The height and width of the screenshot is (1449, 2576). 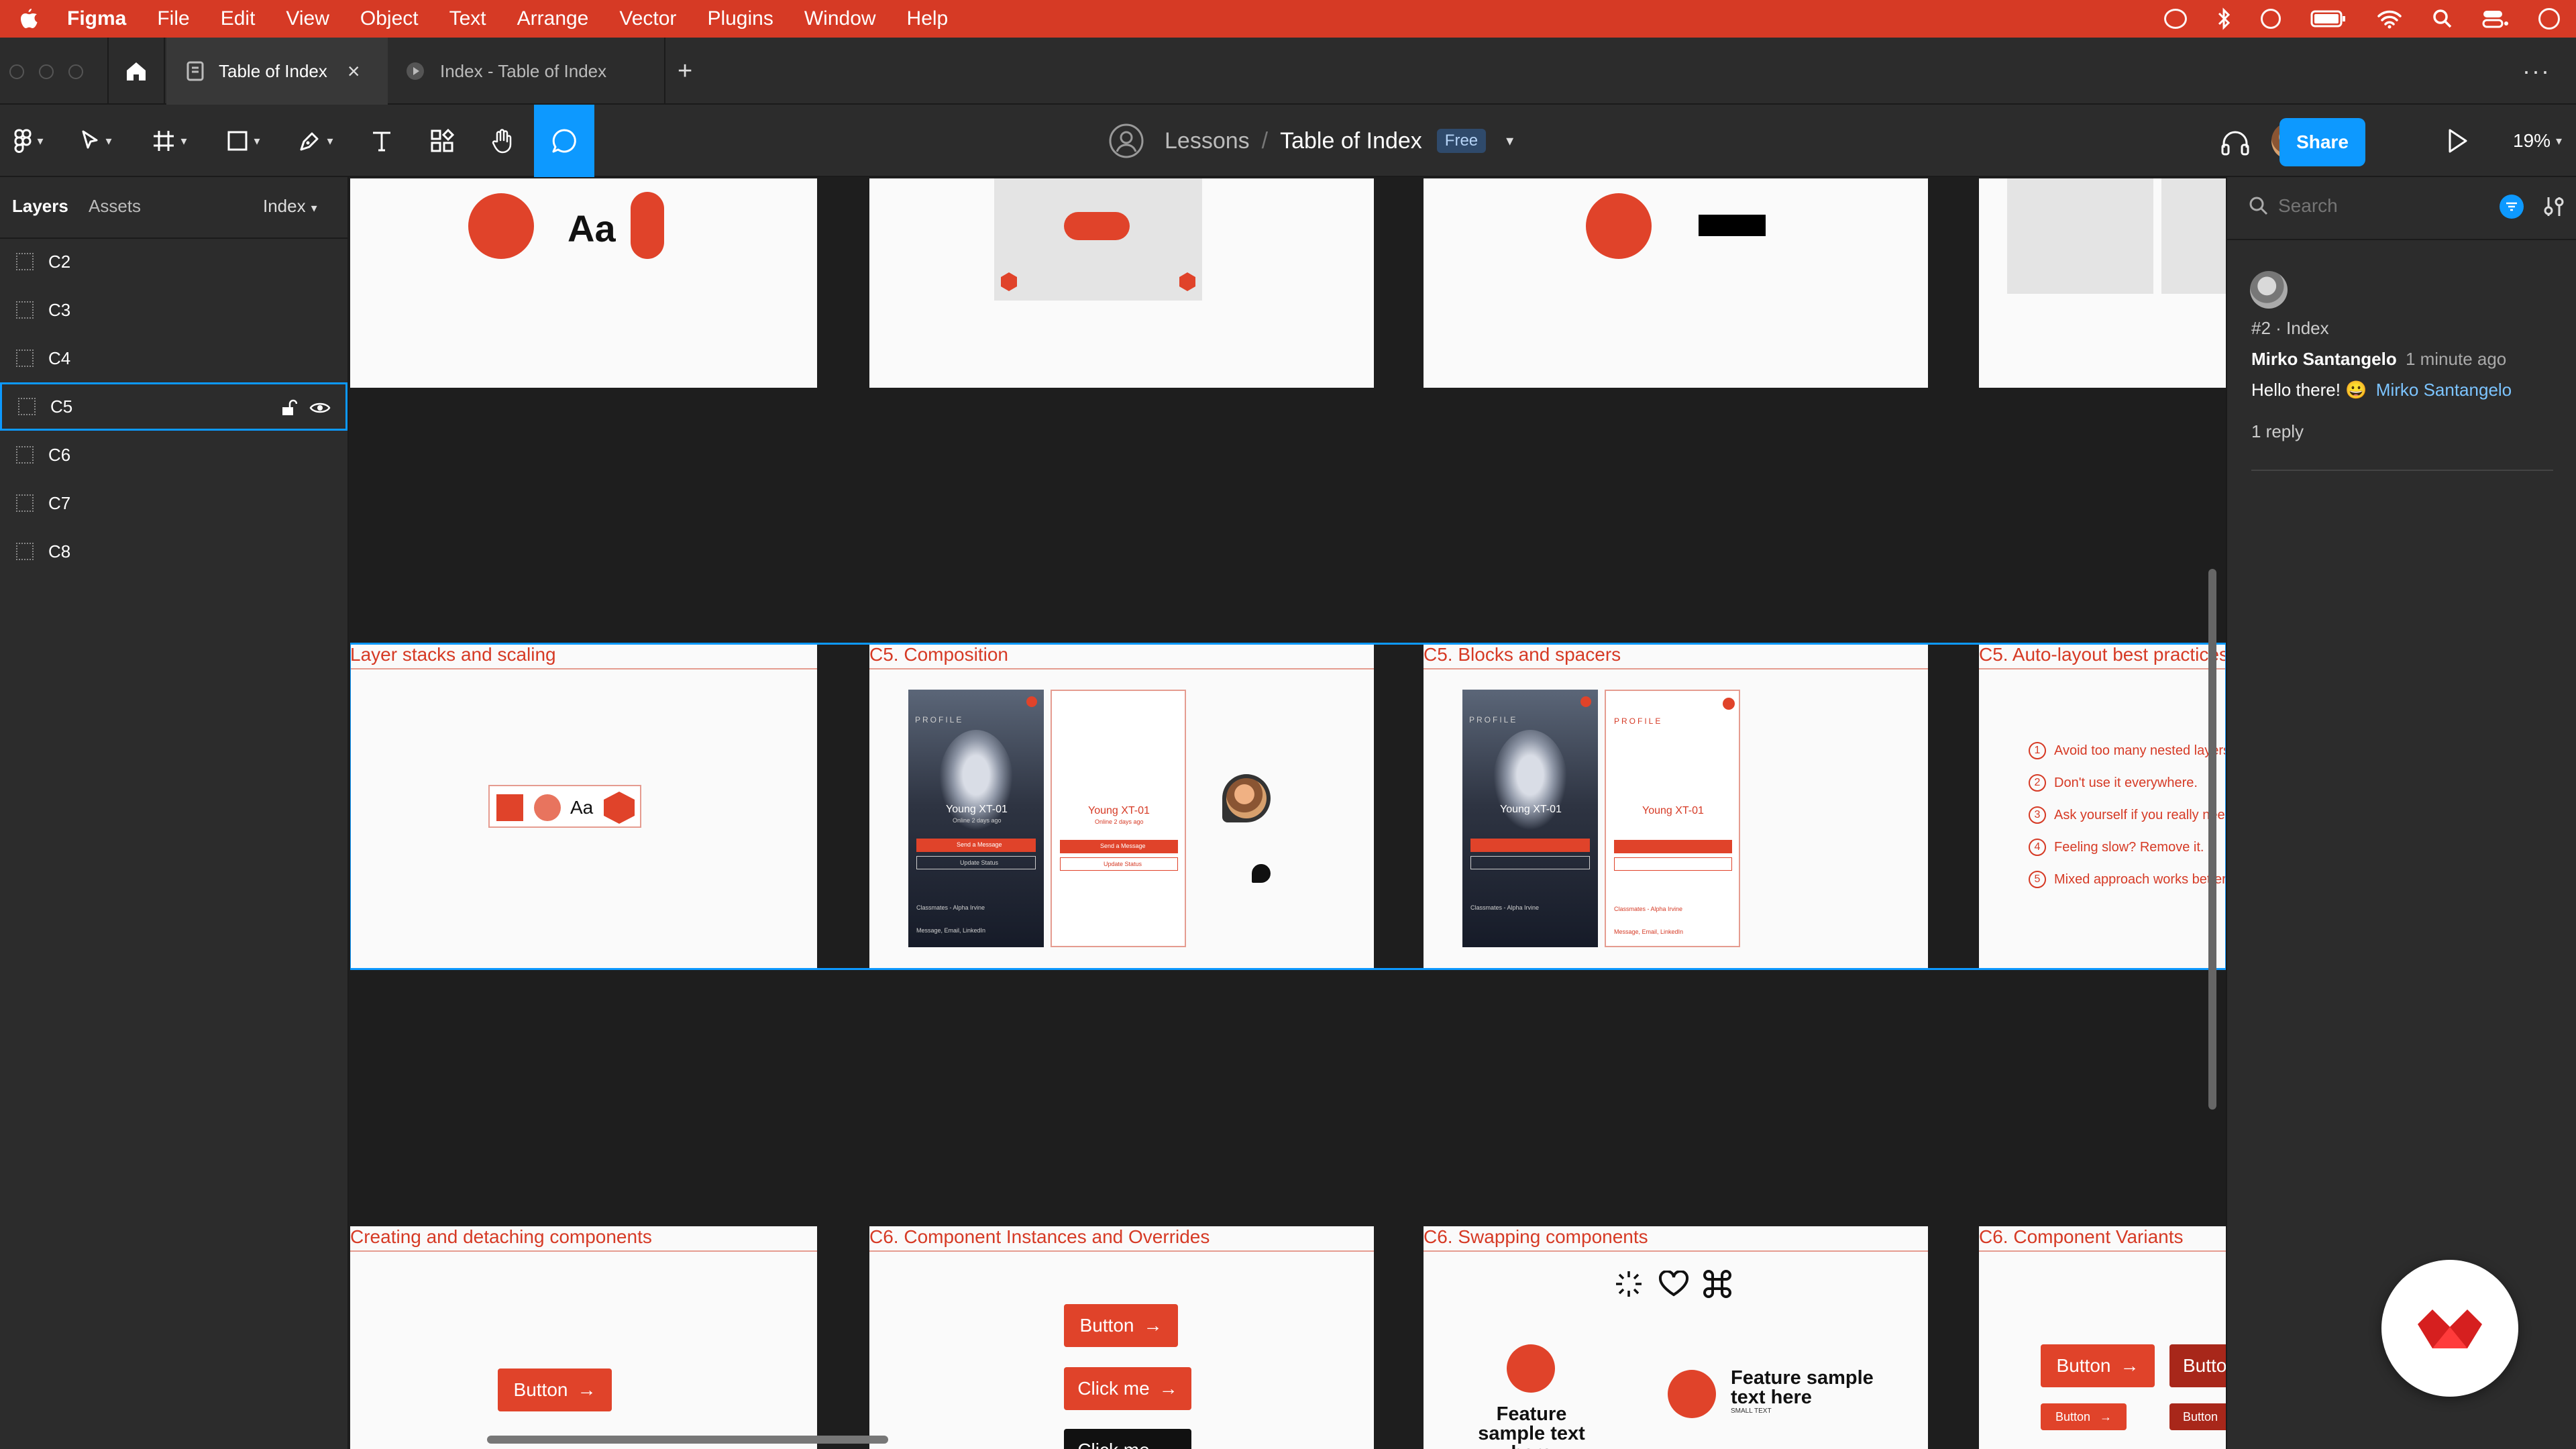 I want to click on layer-name: C4, so click(x=59, y=357).